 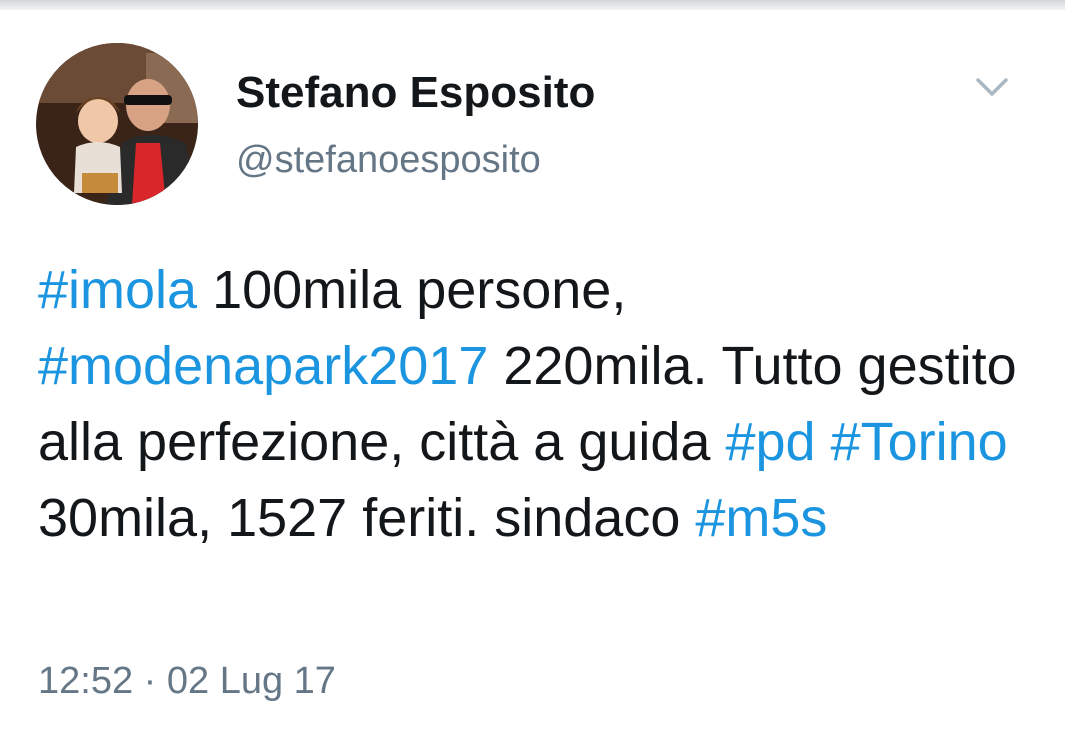 I want to click on author-handle: @stefanoesposito, so click(x=388, y=160).